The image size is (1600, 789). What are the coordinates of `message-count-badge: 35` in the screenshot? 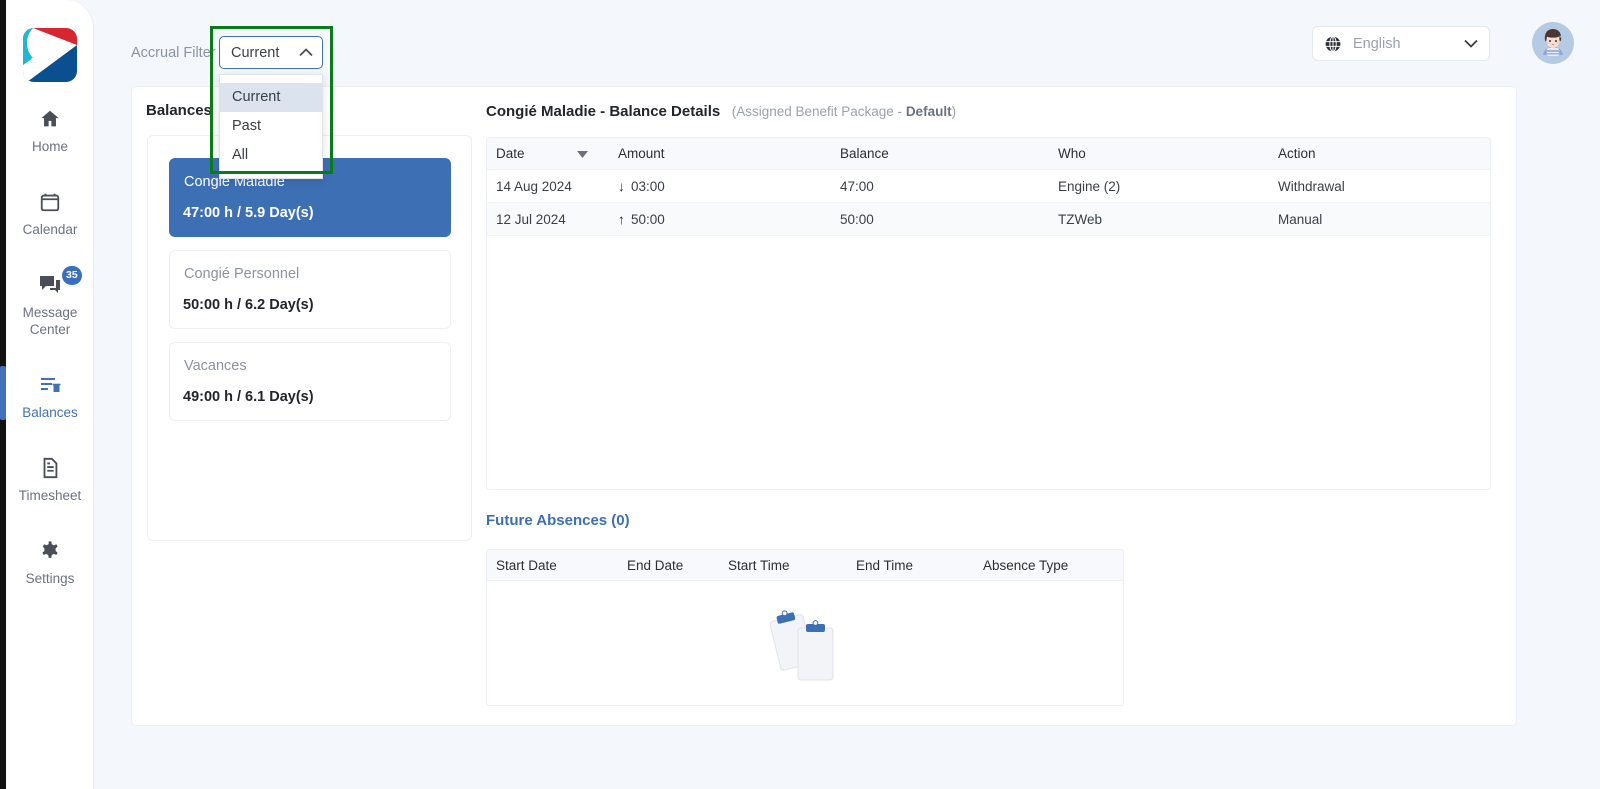 It's located at (72, 275).